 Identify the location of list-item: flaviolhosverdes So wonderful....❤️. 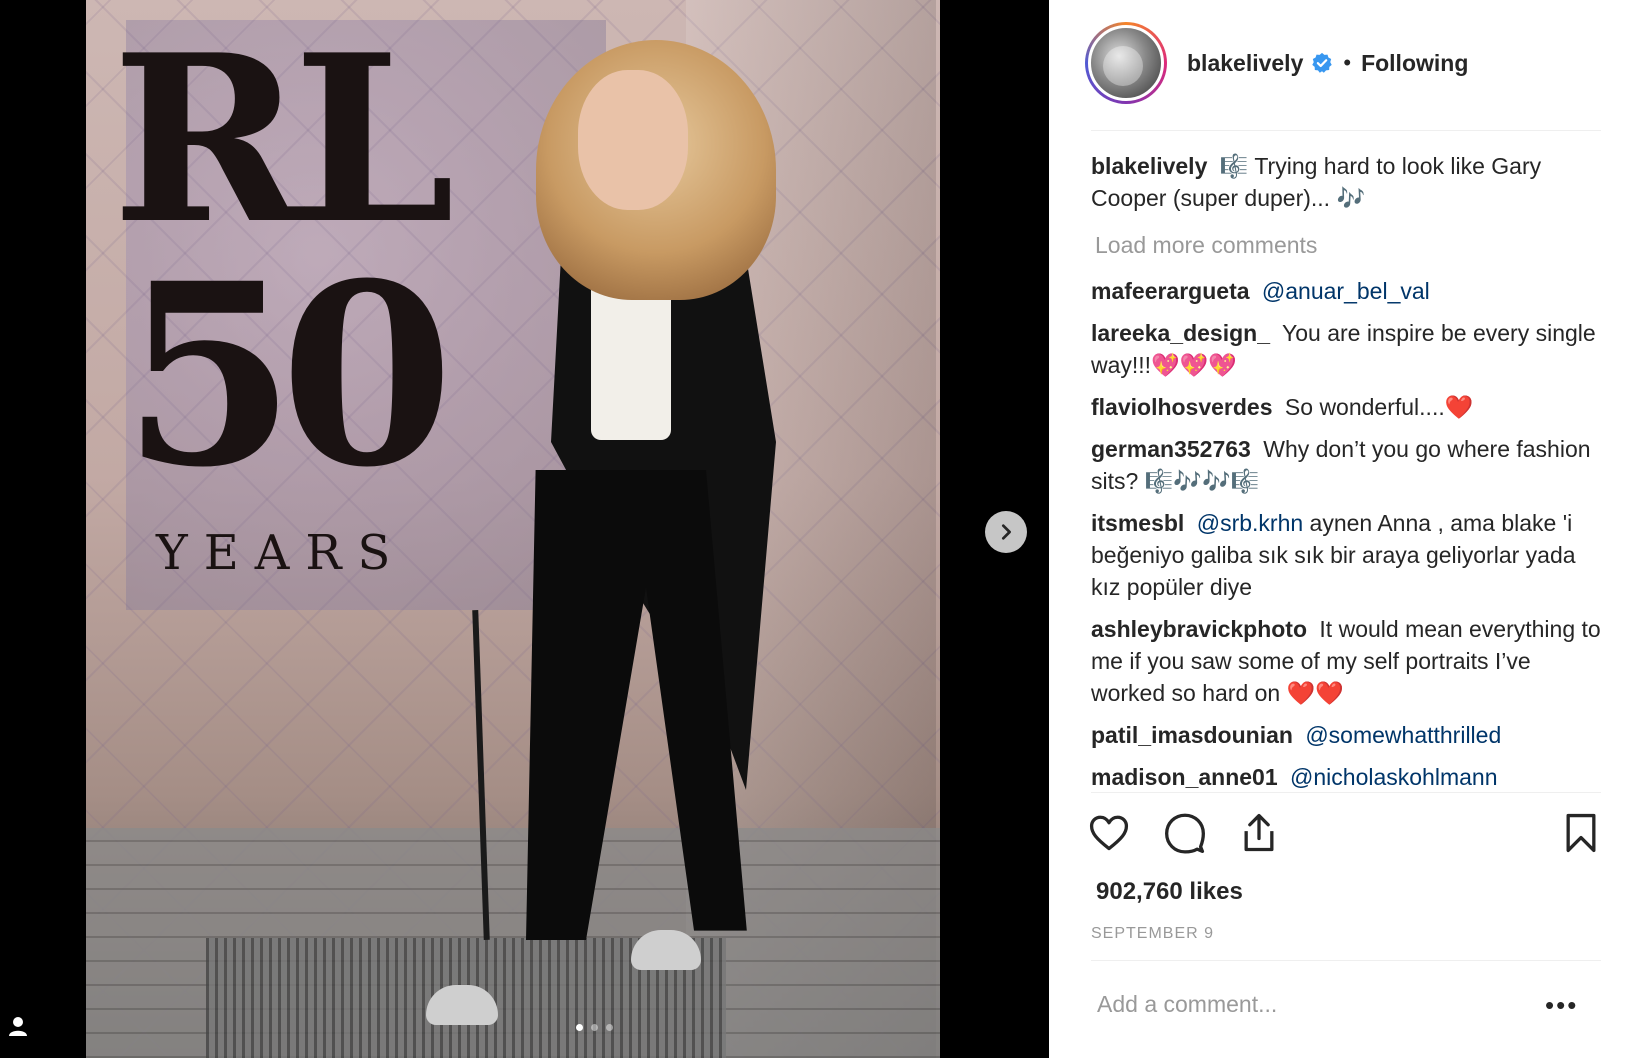
(1346, 407).